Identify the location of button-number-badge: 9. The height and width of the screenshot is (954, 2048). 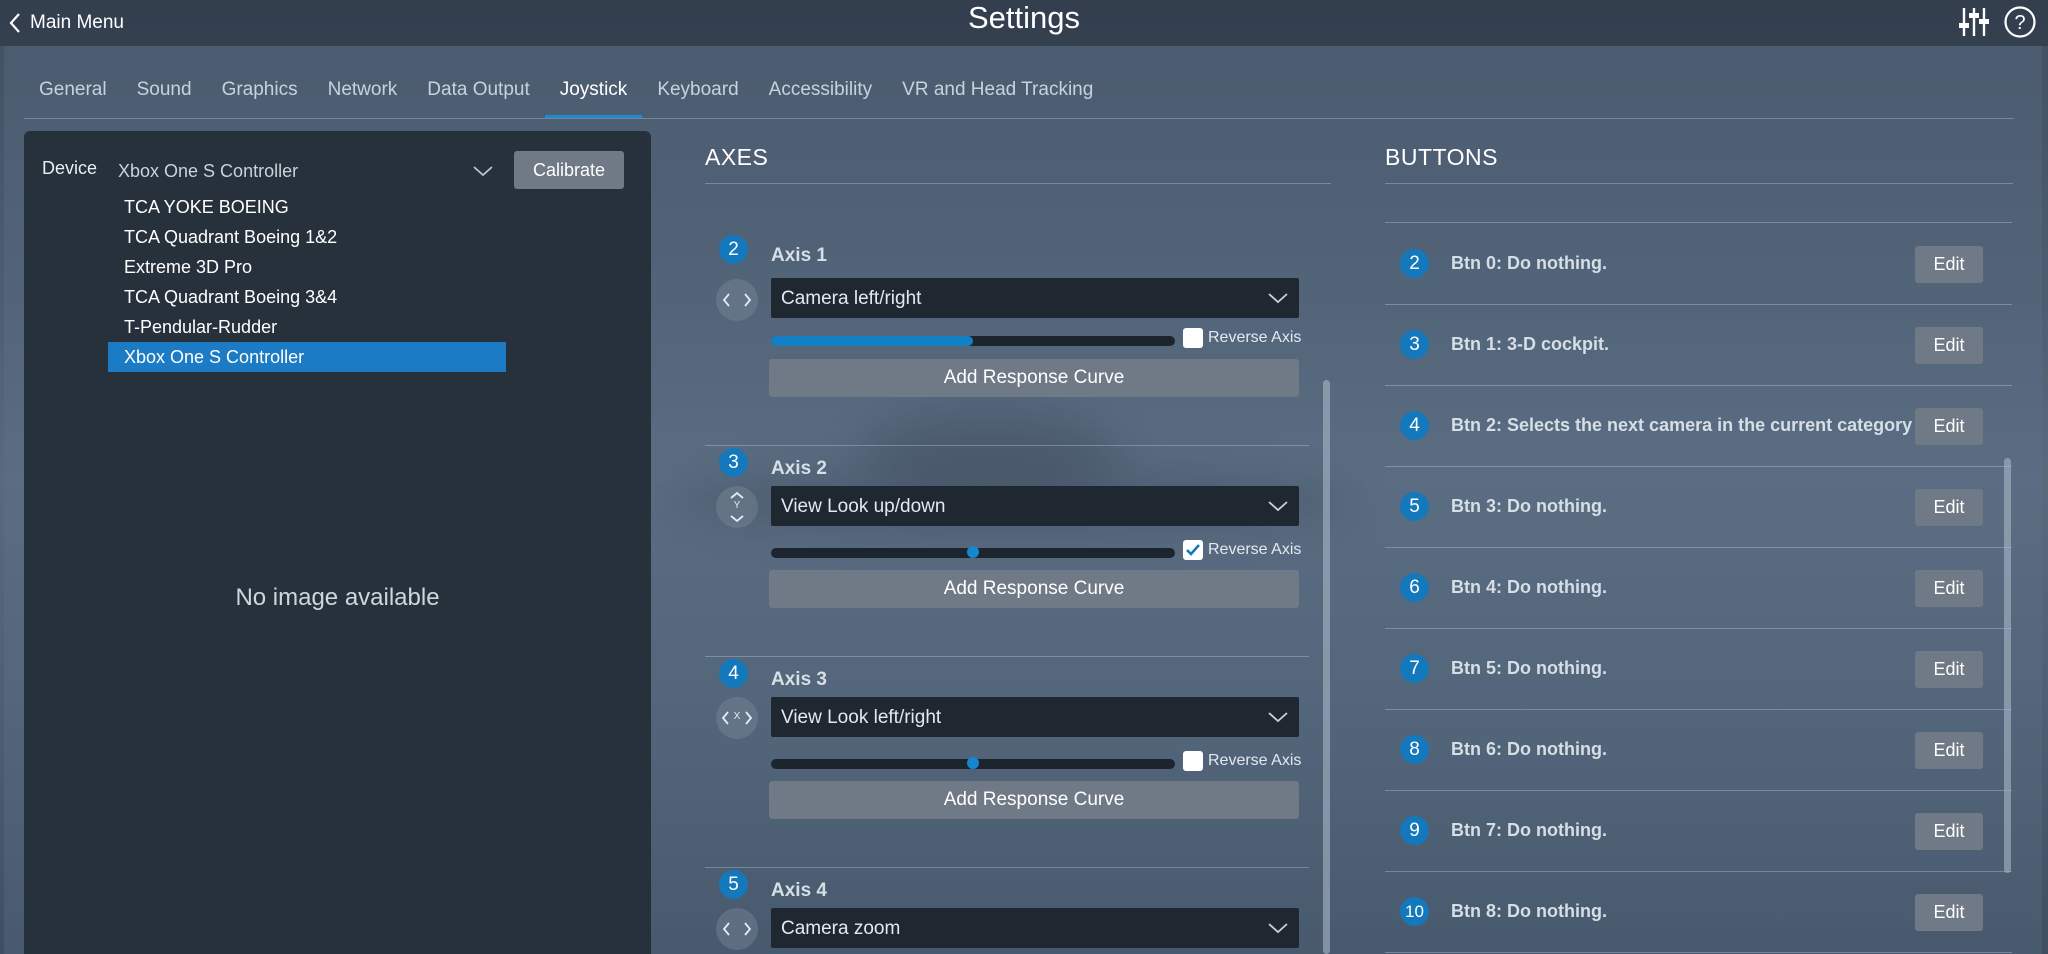
(1414, 830).